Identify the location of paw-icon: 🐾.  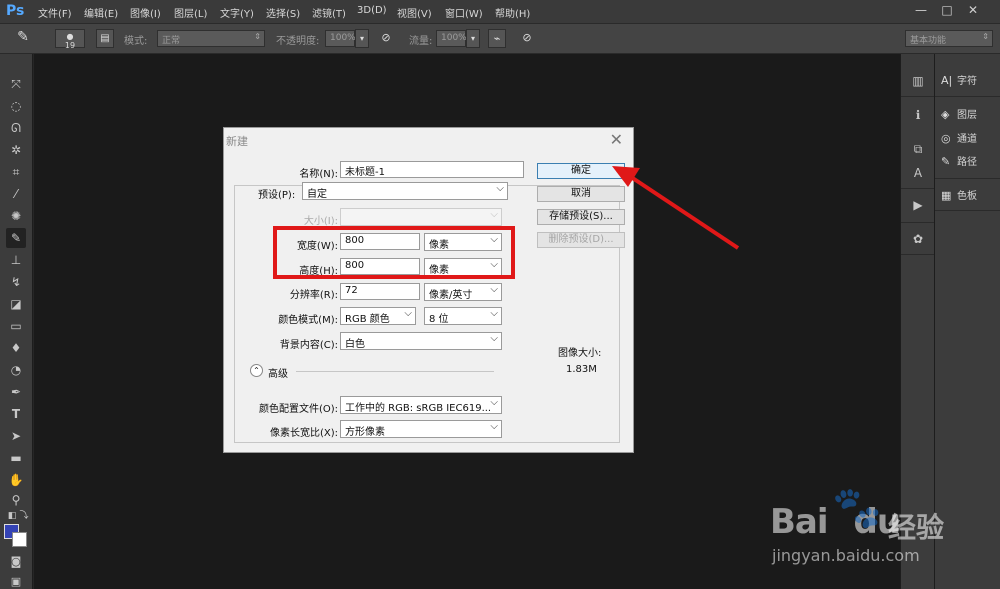
(857, 508).